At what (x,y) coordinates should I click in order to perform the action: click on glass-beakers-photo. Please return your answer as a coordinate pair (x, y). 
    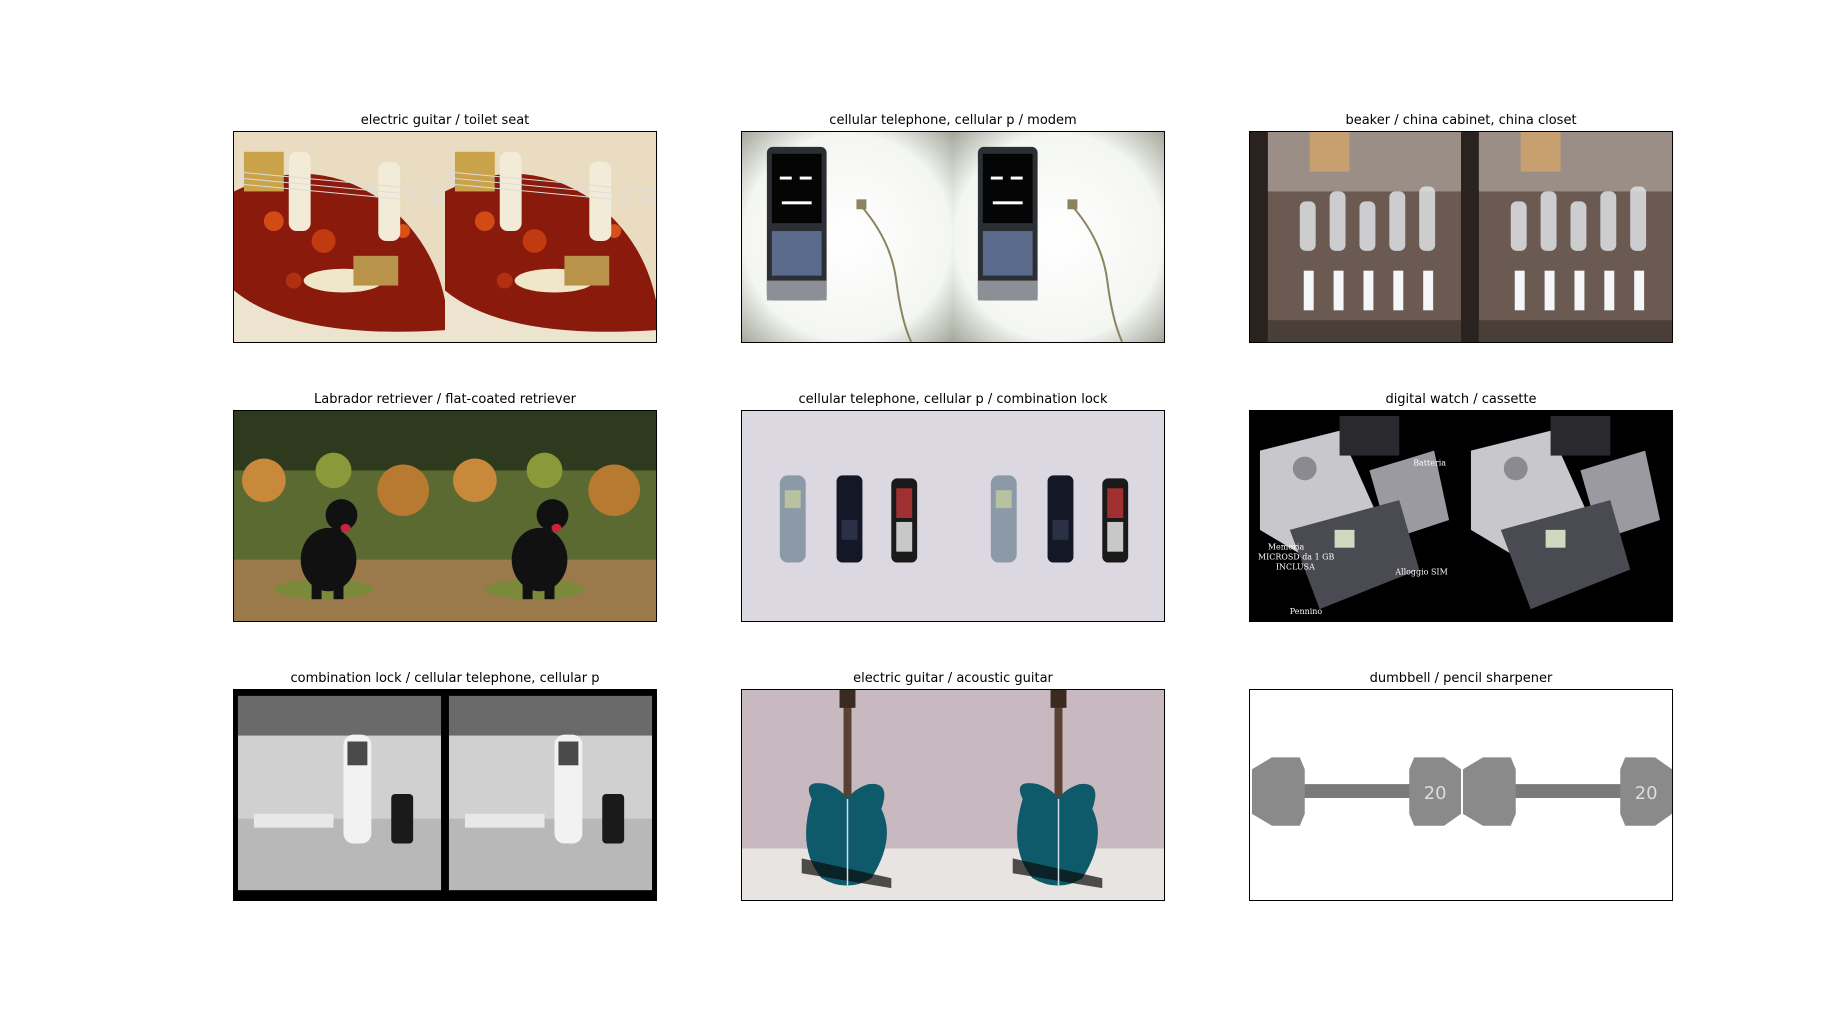
    Looking at the image, I should click on (1461, 237).